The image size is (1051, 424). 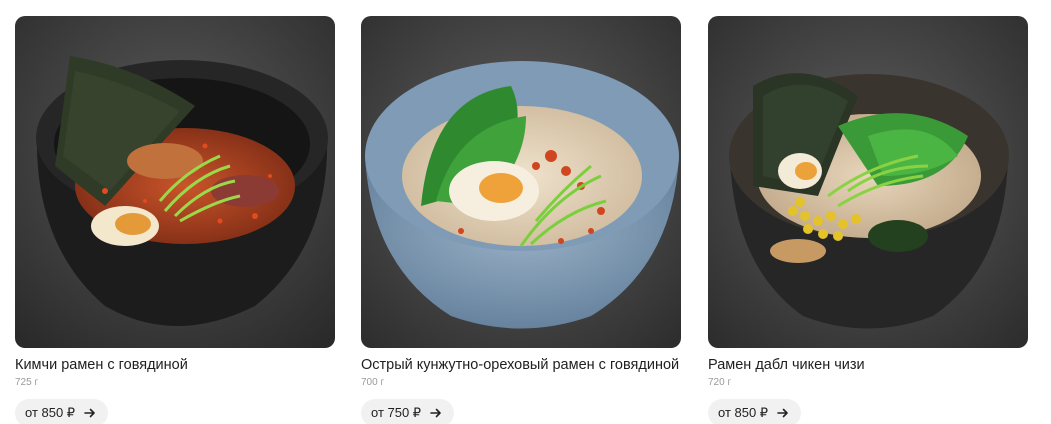 What do you see at coordinates (373, 382) in the screenshot?
I see `product-weight: 700 г` at bounding box center [373, 382].